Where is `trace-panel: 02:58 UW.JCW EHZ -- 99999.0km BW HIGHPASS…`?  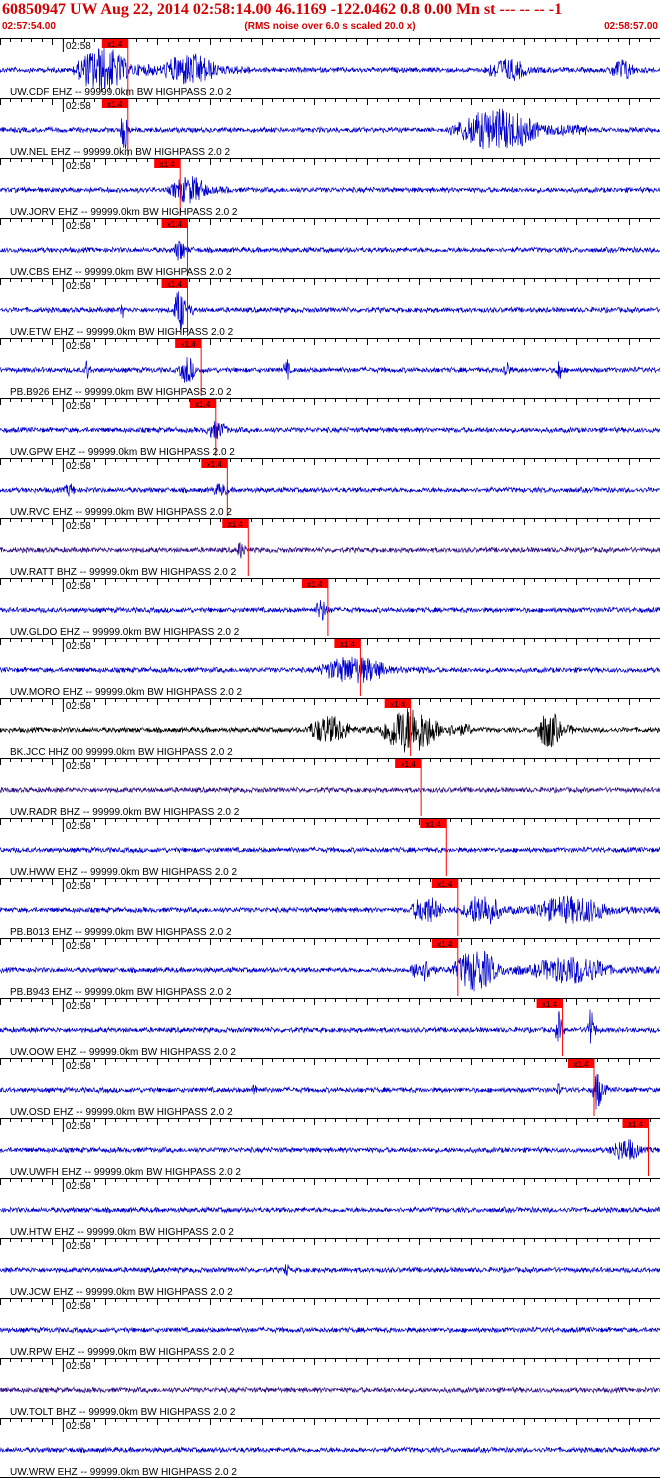
trace-panel: 02:58 UW.JCW EHZ -- 99999.0km BW HIGHPASS… is located at coordinates (330, 1268).